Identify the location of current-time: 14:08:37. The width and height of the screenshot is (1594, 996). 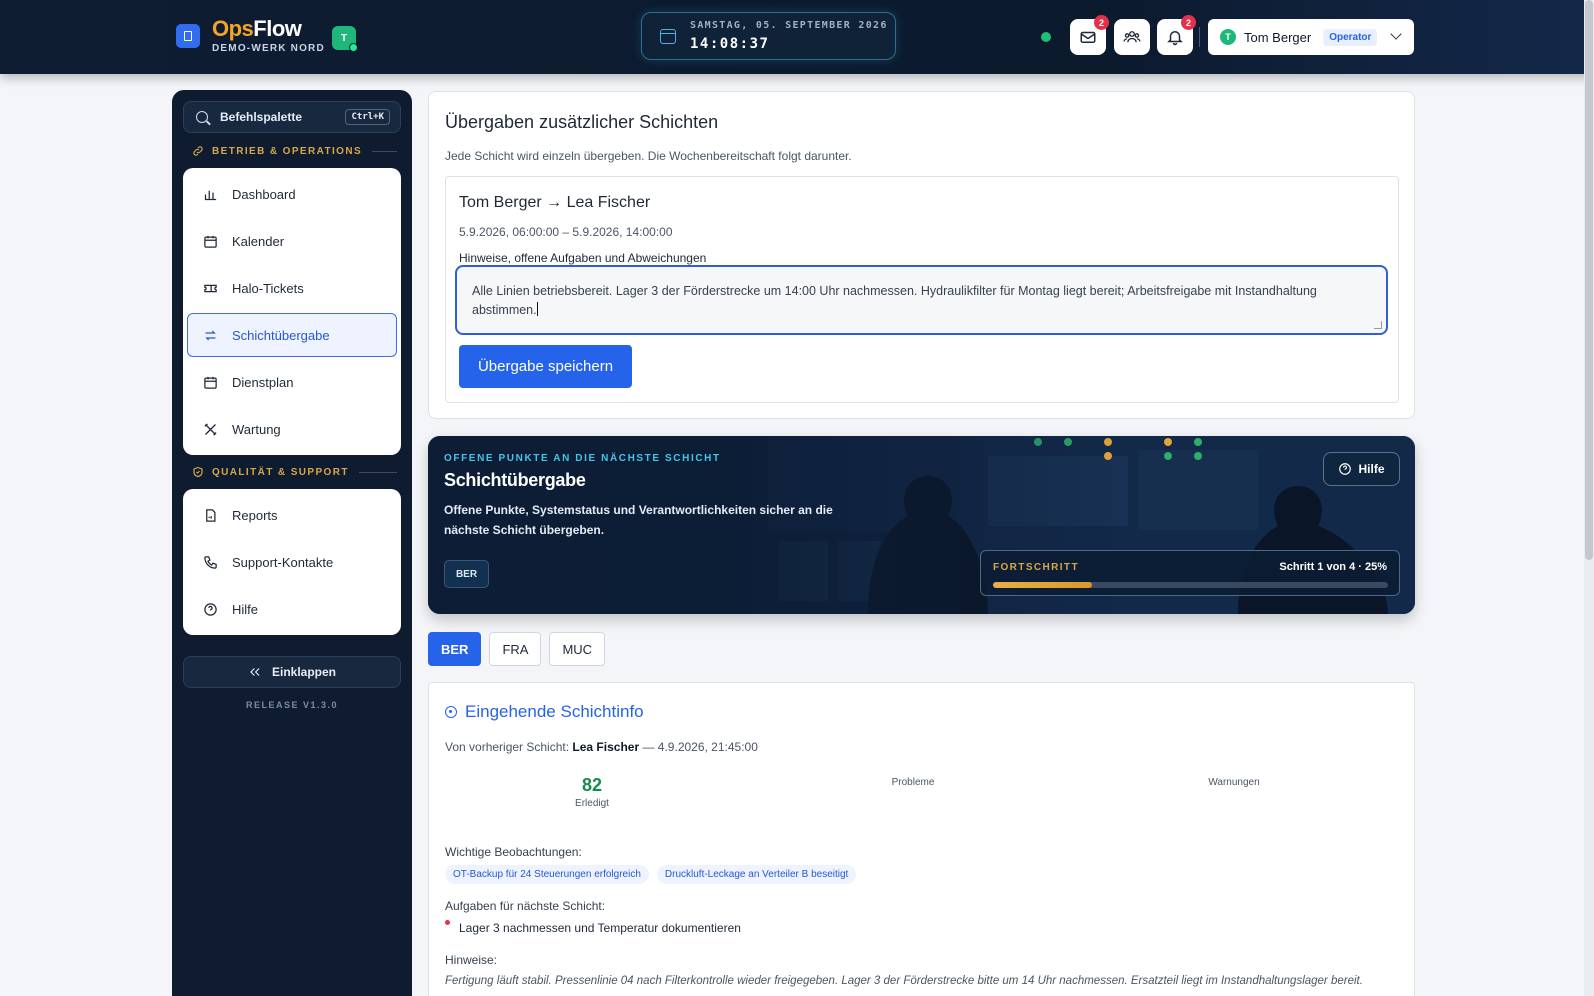
(730, 44).